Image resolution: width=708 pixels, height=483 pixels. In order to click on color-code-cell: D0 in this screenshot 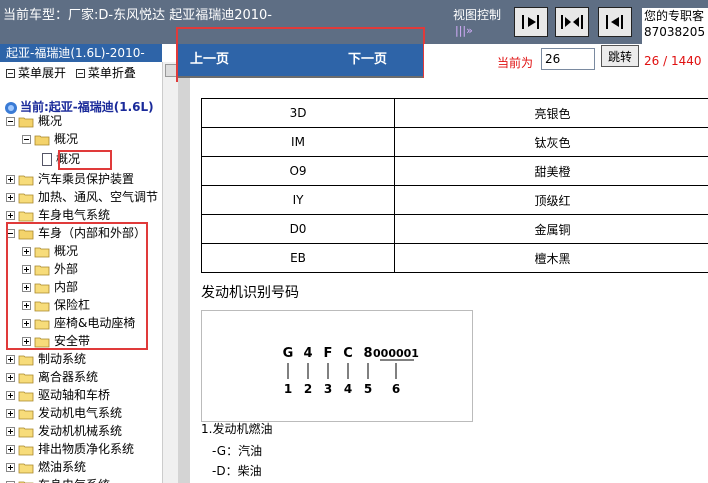, I will do `click(298, 229)`.